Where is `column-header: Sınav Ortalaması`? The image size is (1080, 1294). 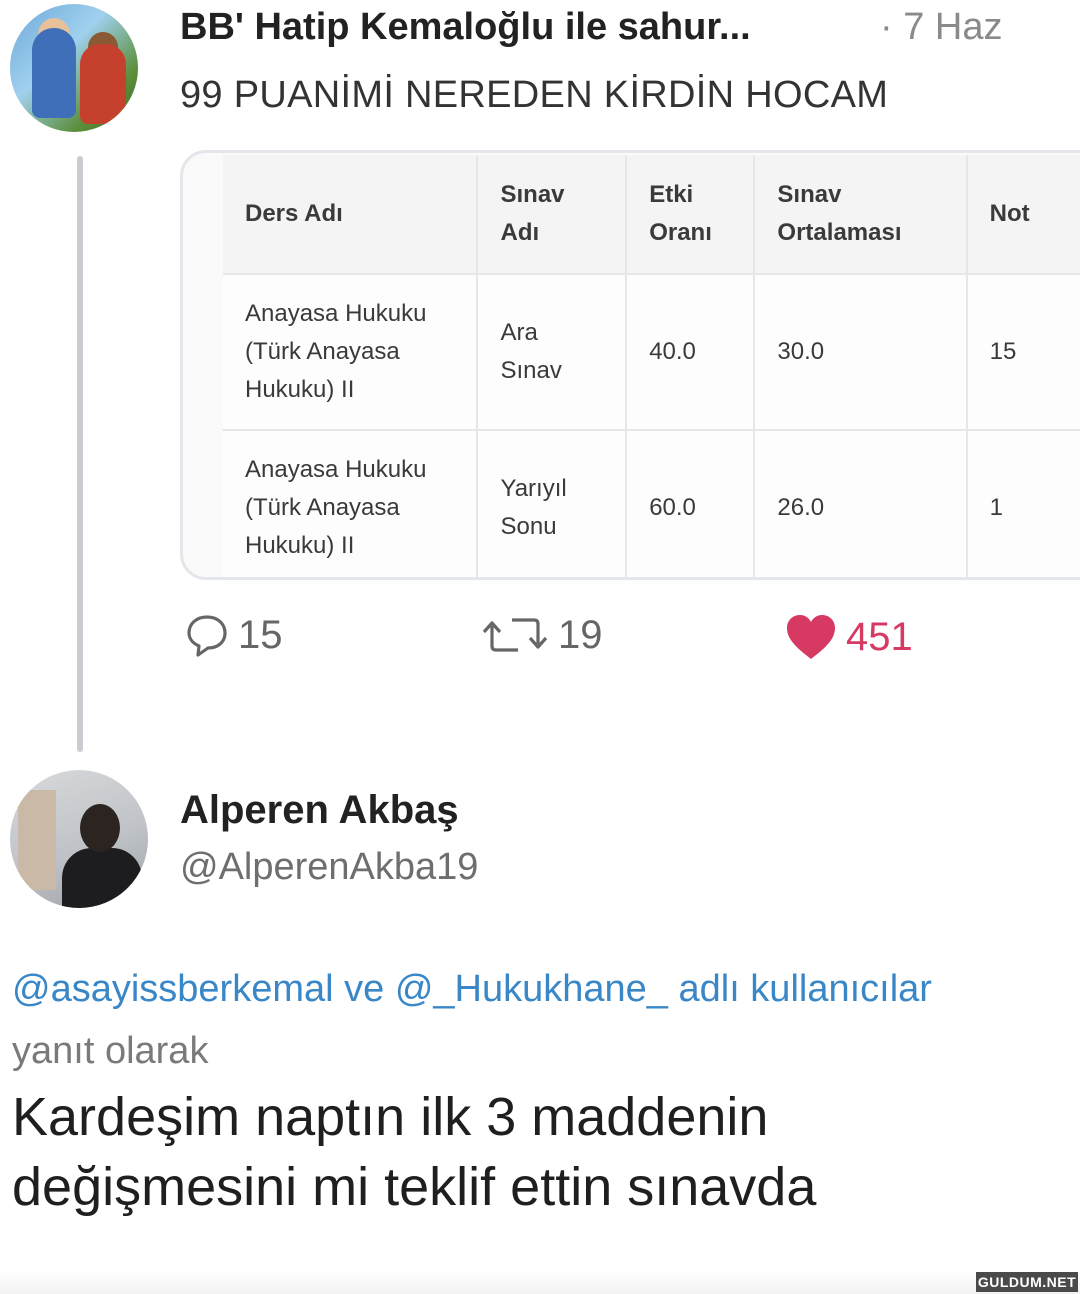 column-header: Sınav Ortalaması is located at coordinates (861, 215).